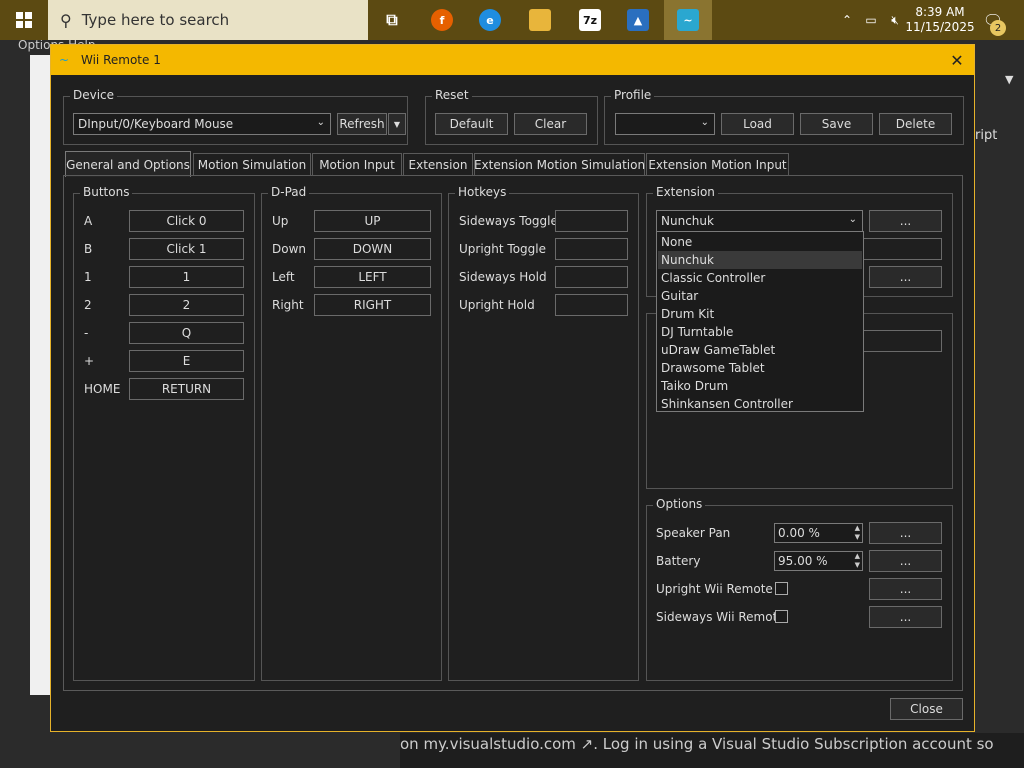 This screenshot has height=768, width=1024. Describe the element at coordinates (372, 221) in the screenshot. I see `dpad-up-mapping: UP` at that location.